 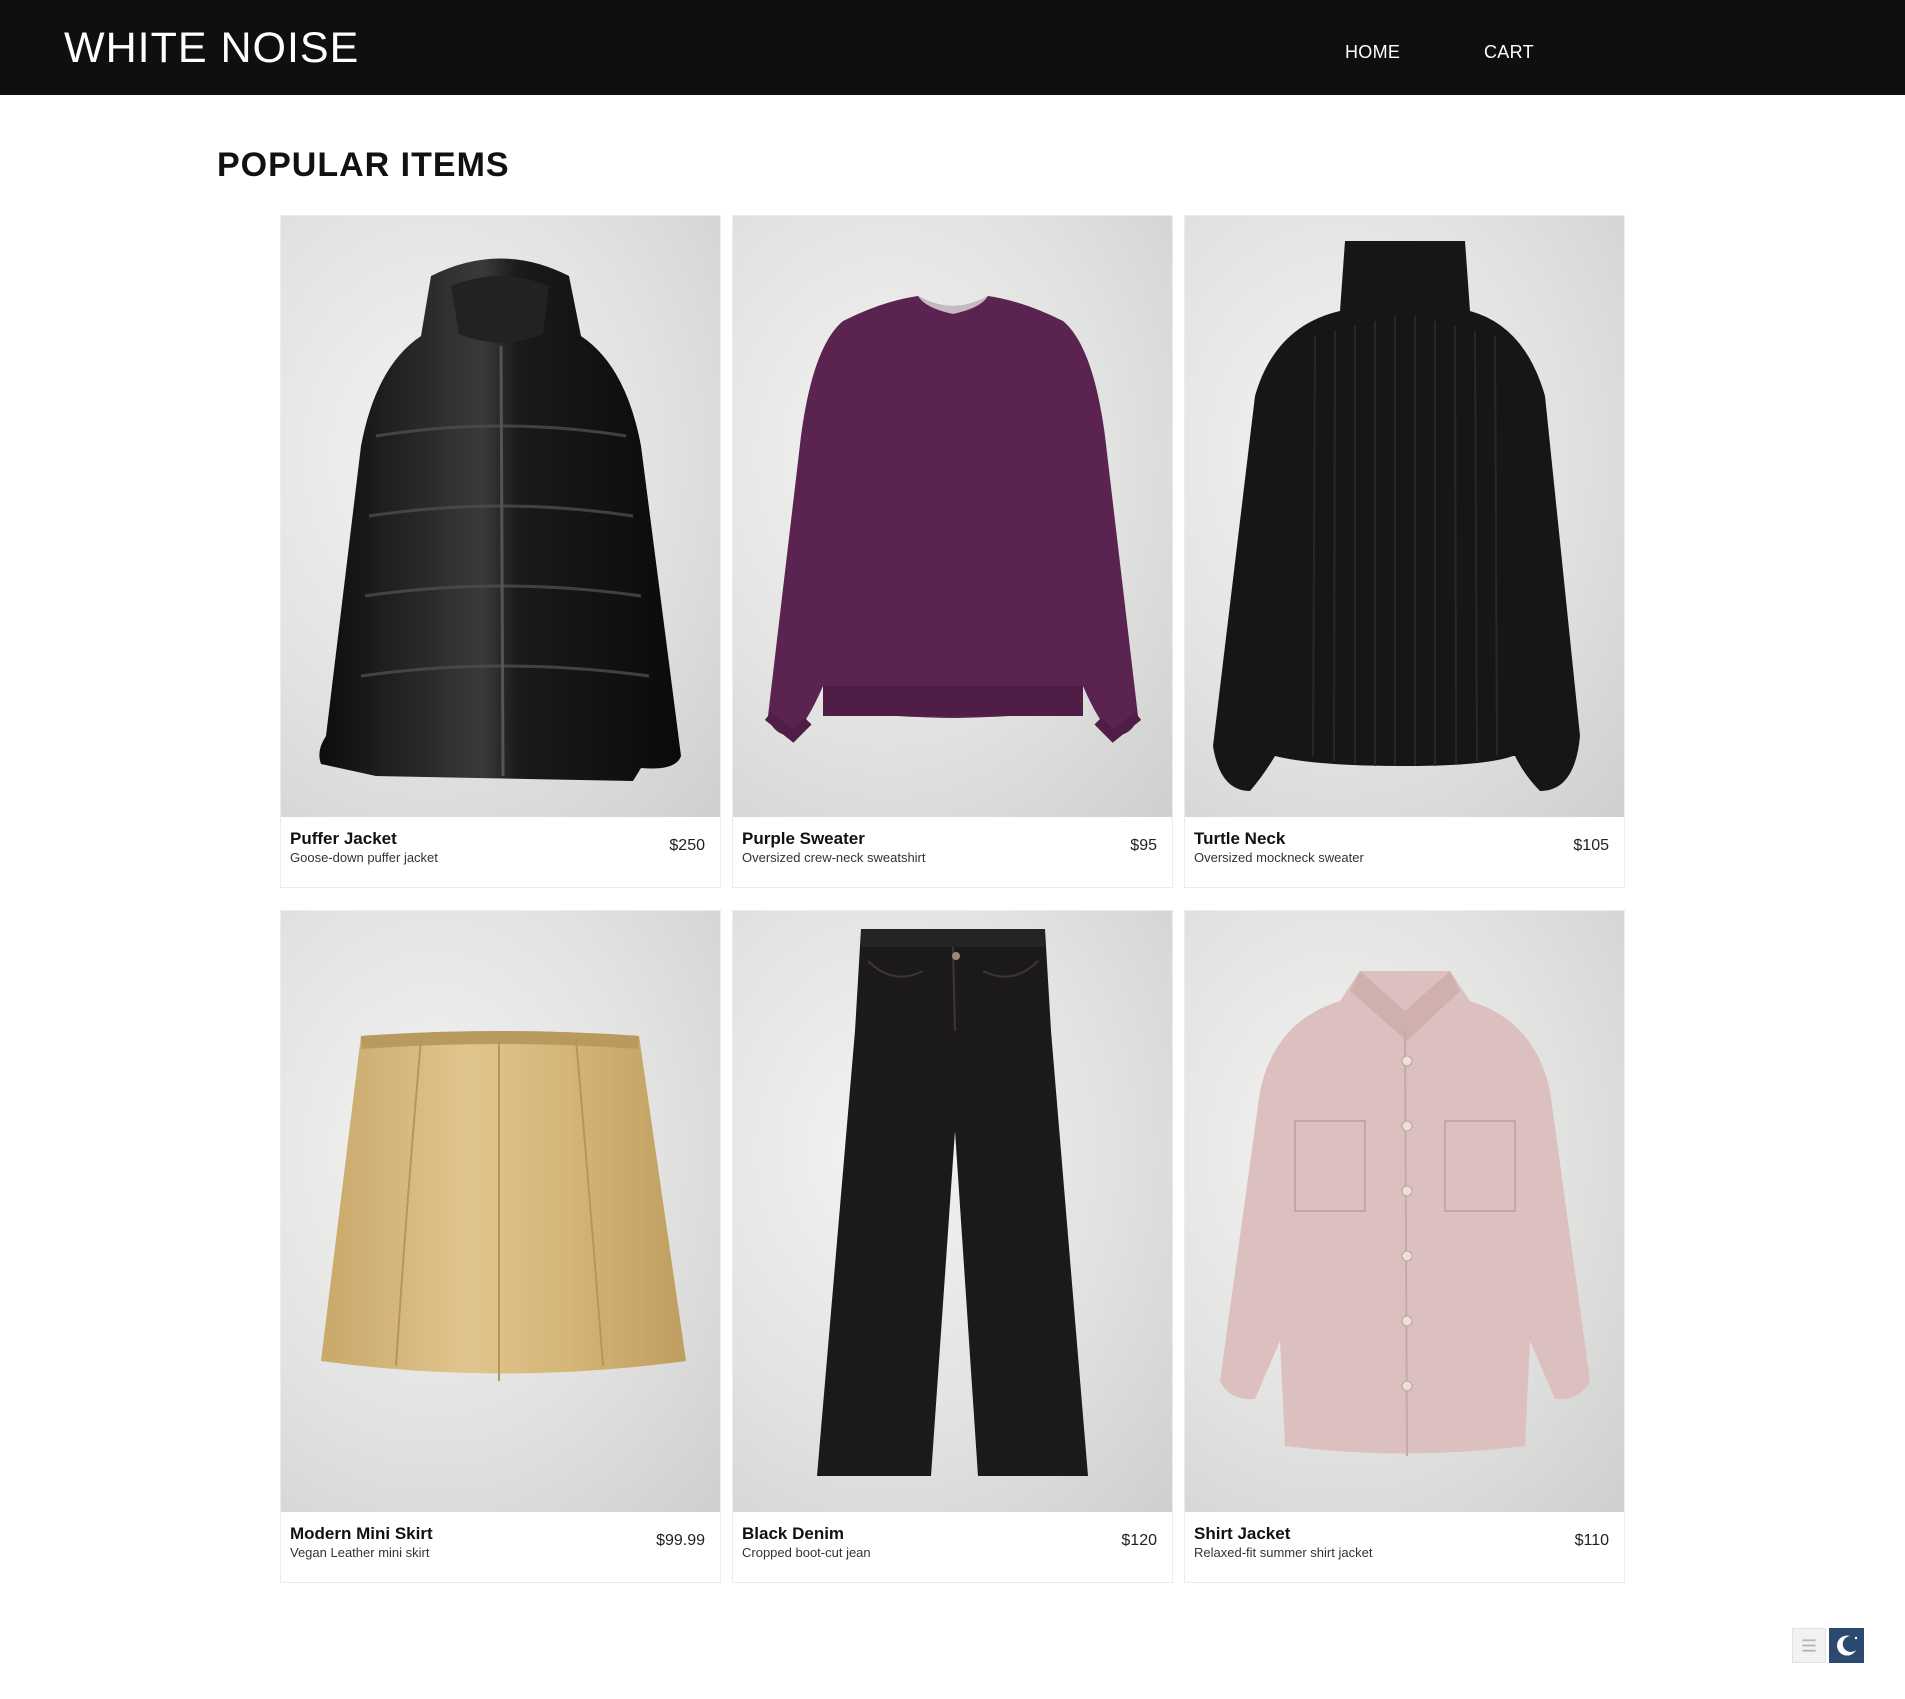 I want to click on purple-sweater-image, so click(x=952, y=516).